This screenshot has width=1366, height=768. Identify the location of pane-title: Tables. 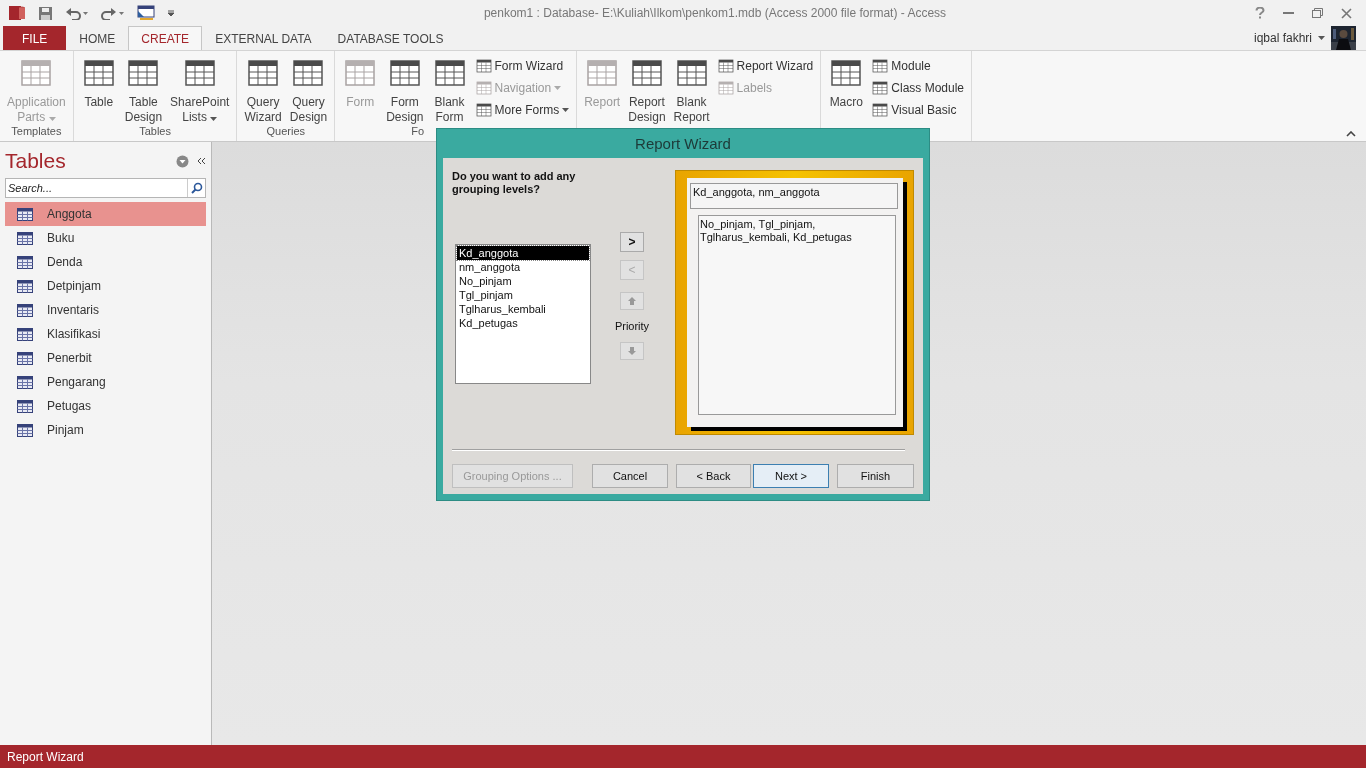
(36, 161).